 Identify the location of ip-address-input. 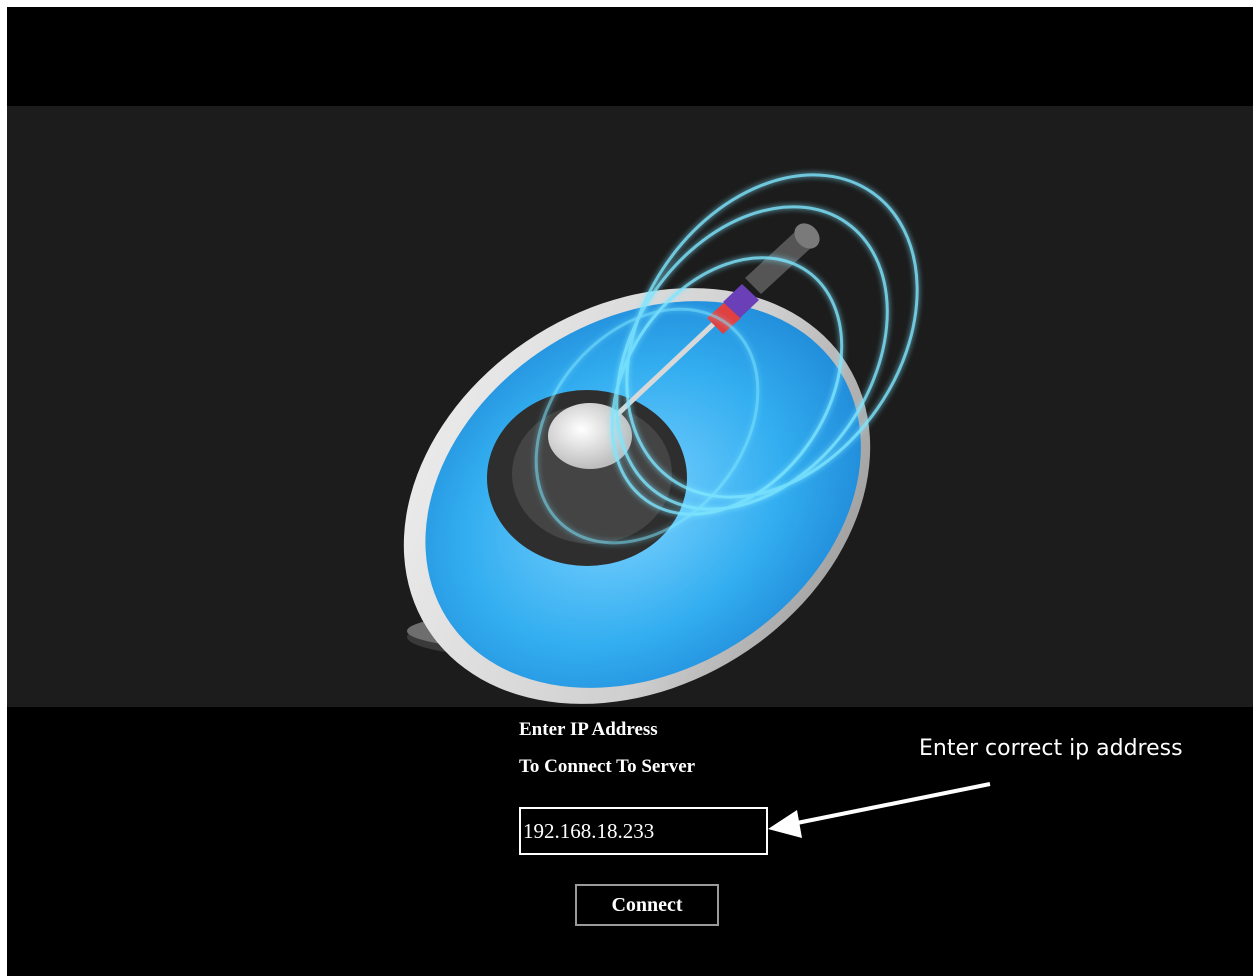
(643, 831).